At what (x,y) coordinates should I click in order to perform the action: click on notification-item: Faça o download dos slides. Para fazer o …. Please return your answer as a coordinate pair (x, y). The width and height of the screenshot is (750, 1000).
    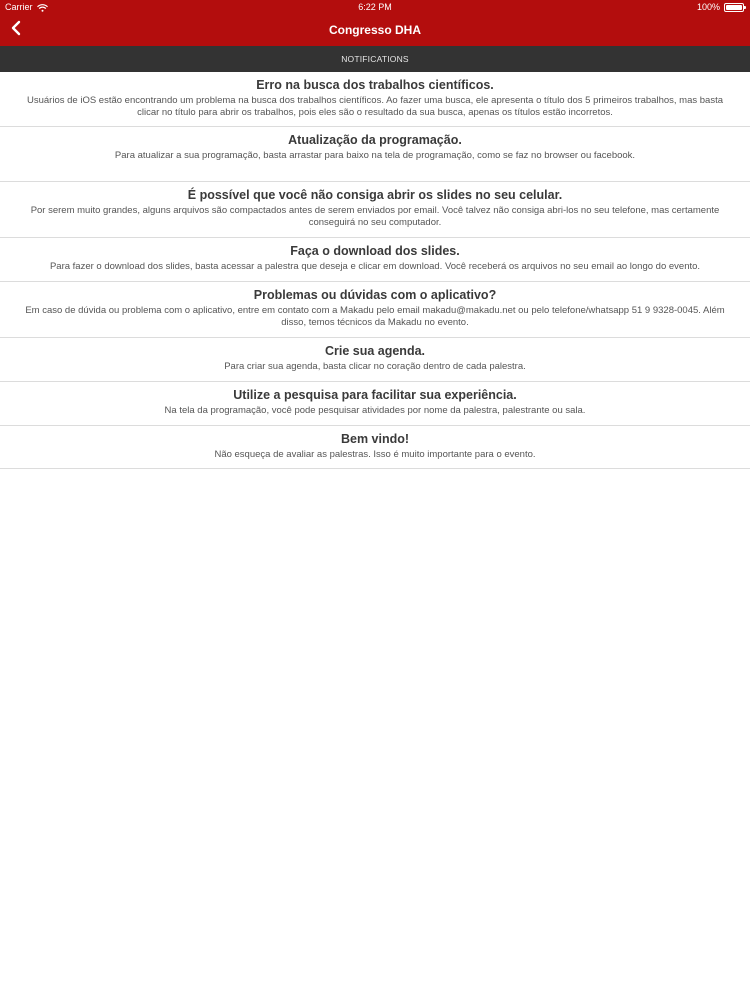
    Looking at the image, I should click on (375, 260).